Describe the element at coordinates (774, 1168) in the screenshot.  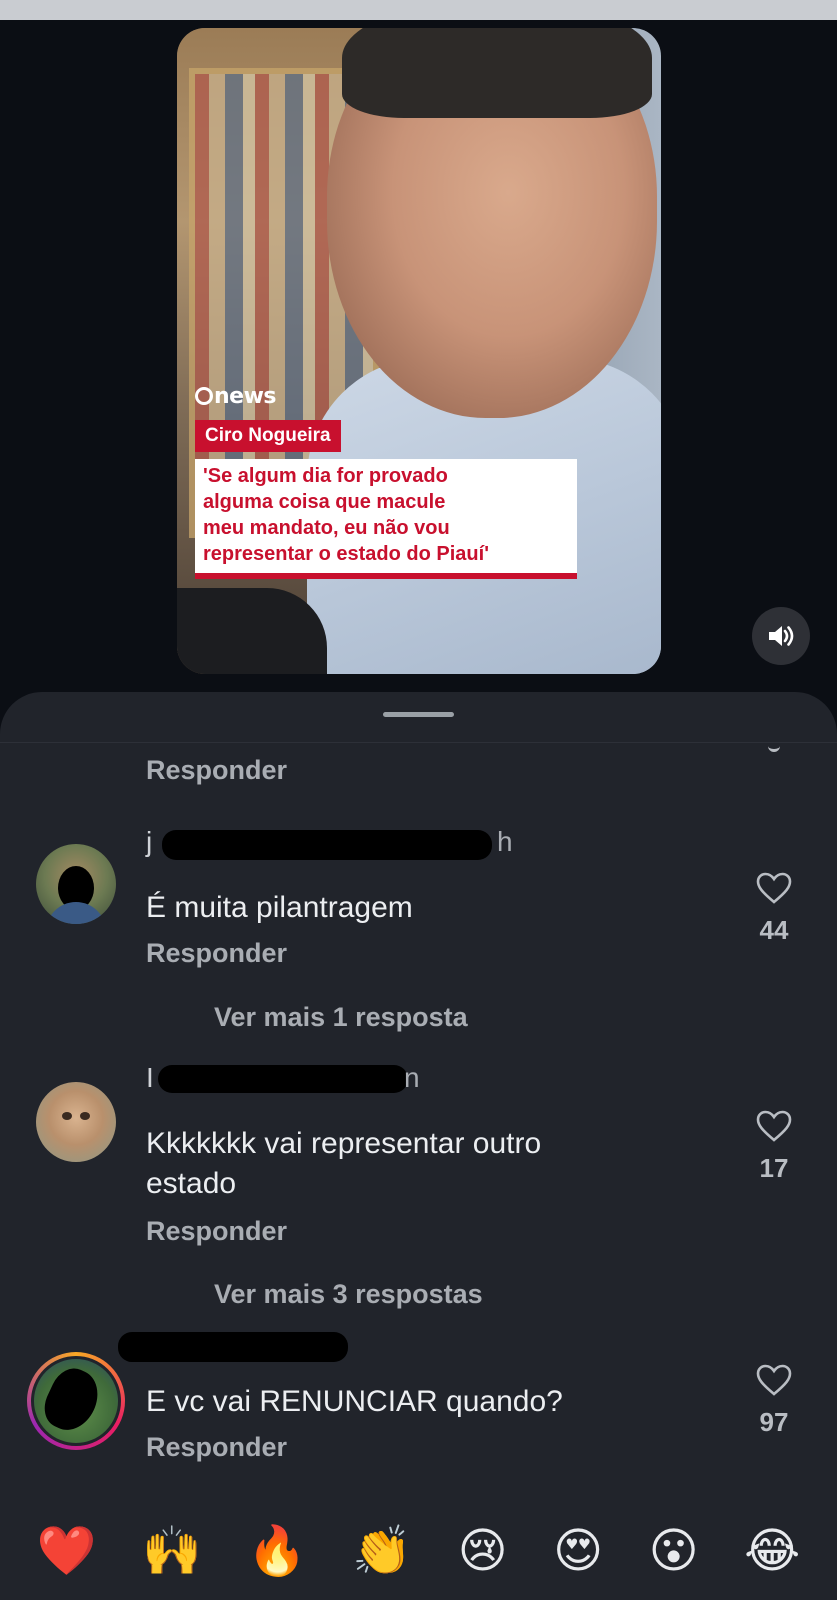
I see `like-count: 17` at that location.